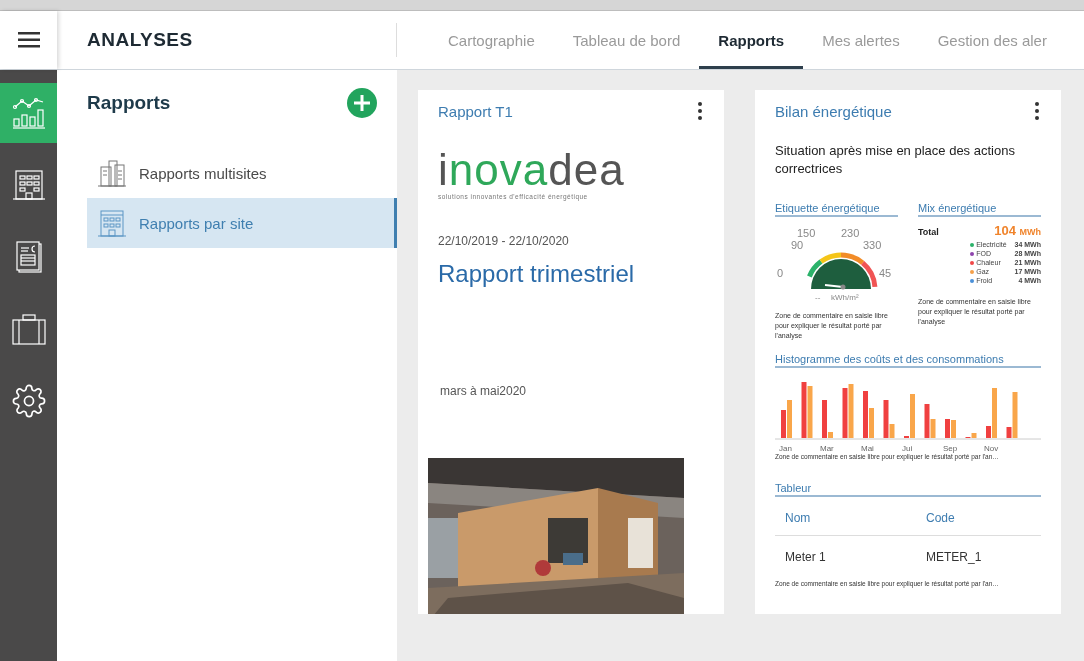 The image size is (1084, 661). What do you see at coordinates (28, 257) in the screenshot?
I see `invoice-icon` at bounding box center [28, 257].